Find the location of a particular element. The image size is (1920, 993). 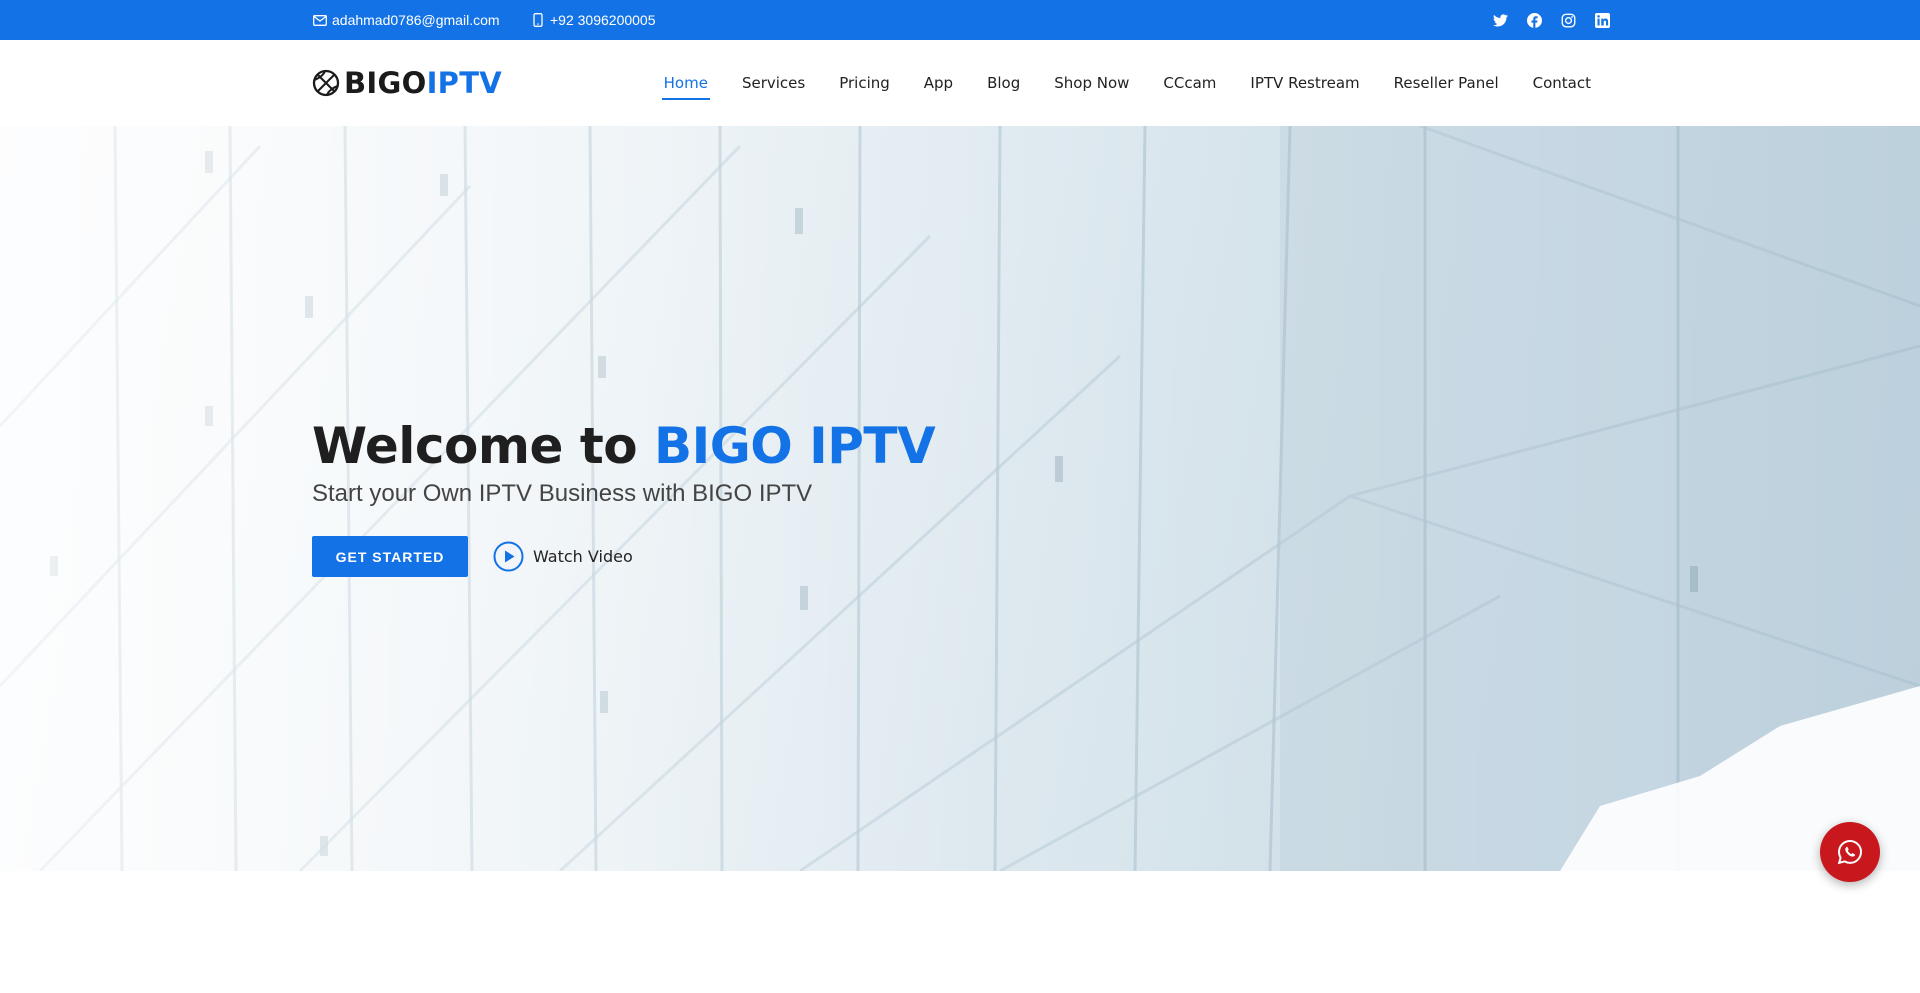

logo-text-accent: IPTV is located at coordinates (464, 83).